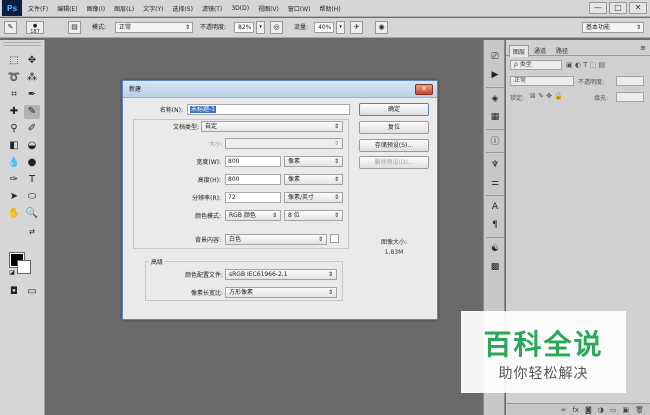 The height and width of the screenshot is (415, 650). What do you see at coordinates (253, 161) in the screenshot?
I see `width-input: 800` at bounding box center [253, 161].